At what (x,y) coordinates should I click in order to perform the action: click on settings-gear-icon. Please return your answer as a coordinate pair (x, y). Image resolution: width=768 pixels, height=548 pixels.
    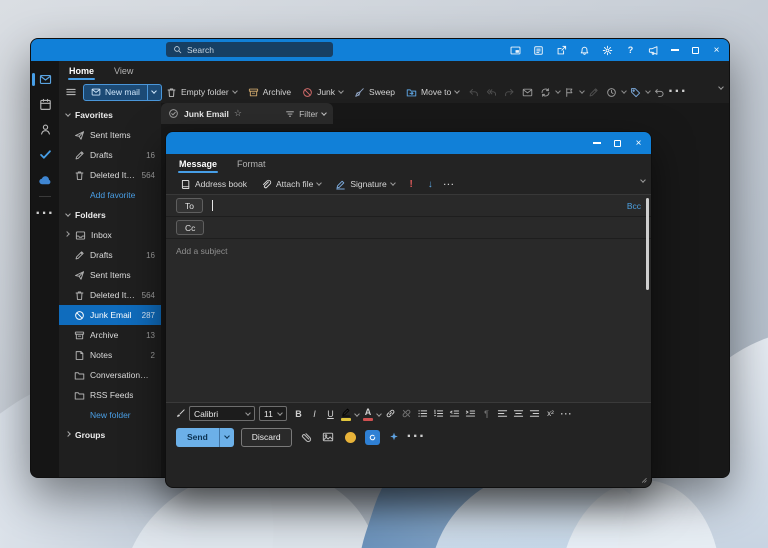
    Looking at the image, I should click on (607, 50).